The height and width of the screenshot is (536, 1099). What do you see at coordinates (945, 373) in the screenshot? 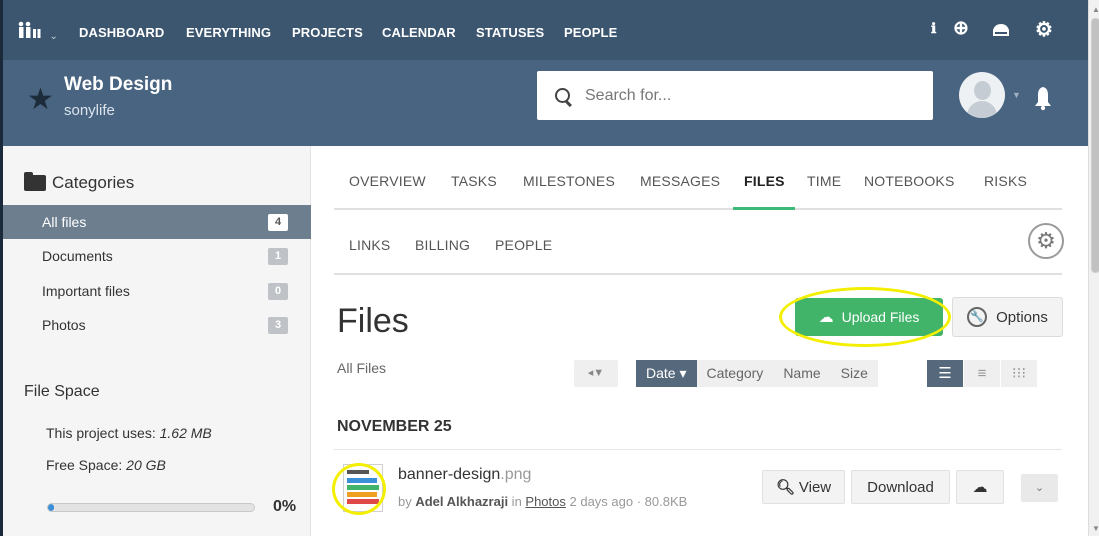
I see `list-view-icon: ☰` at bounding box center [945, 373].